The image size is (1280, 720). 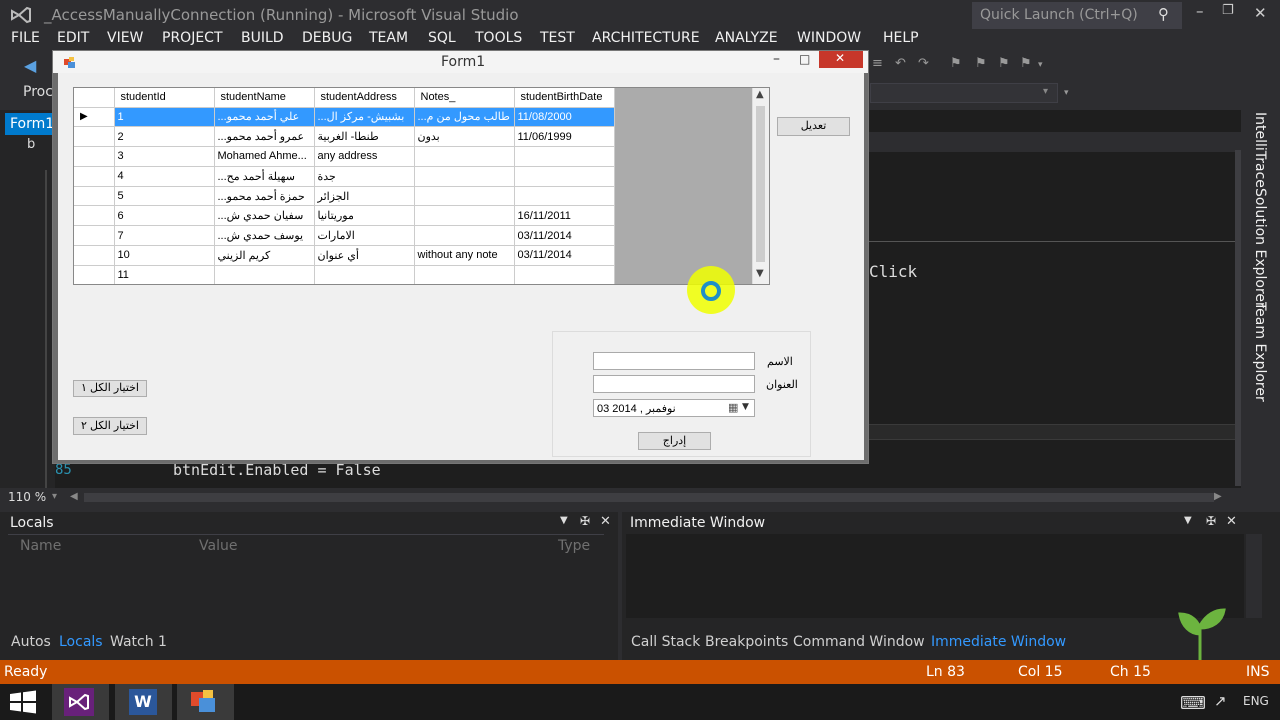 I want to click on table-row: 7 ...يوسف حمدي ش الامارات 03/11/2014, so click(x=344, y=236).